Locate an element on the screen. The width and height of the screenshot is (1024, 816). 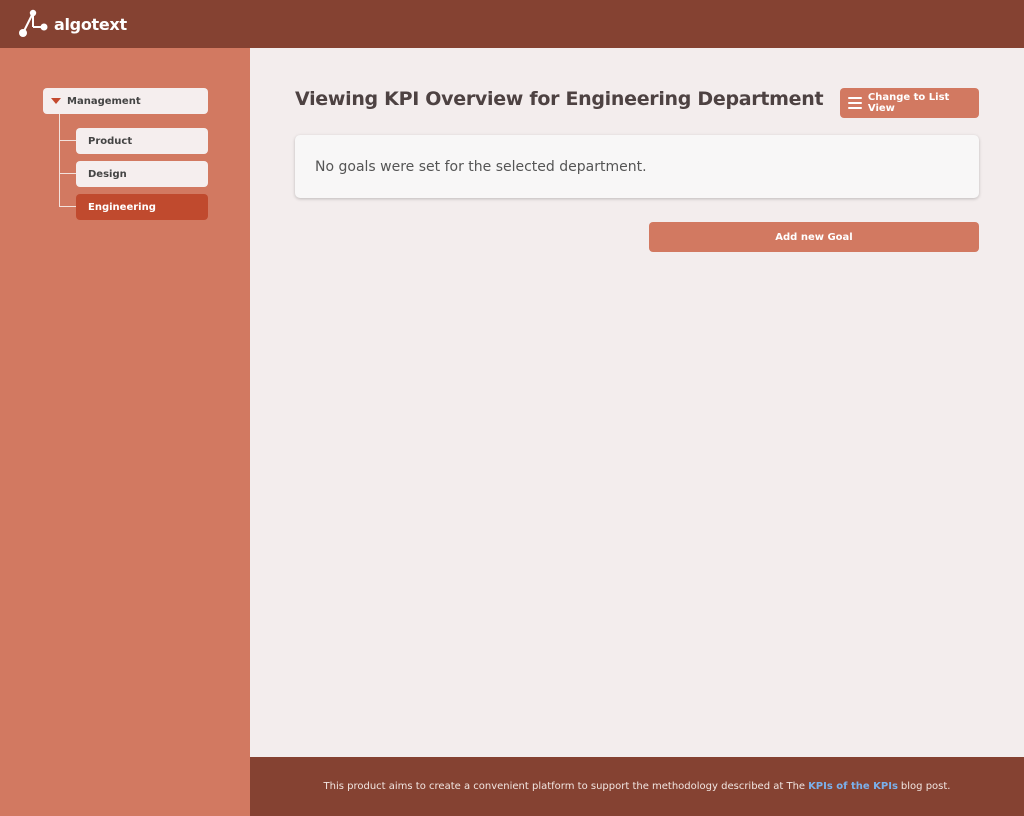
tree-item-product: Product is located at coordinates (142, 141).